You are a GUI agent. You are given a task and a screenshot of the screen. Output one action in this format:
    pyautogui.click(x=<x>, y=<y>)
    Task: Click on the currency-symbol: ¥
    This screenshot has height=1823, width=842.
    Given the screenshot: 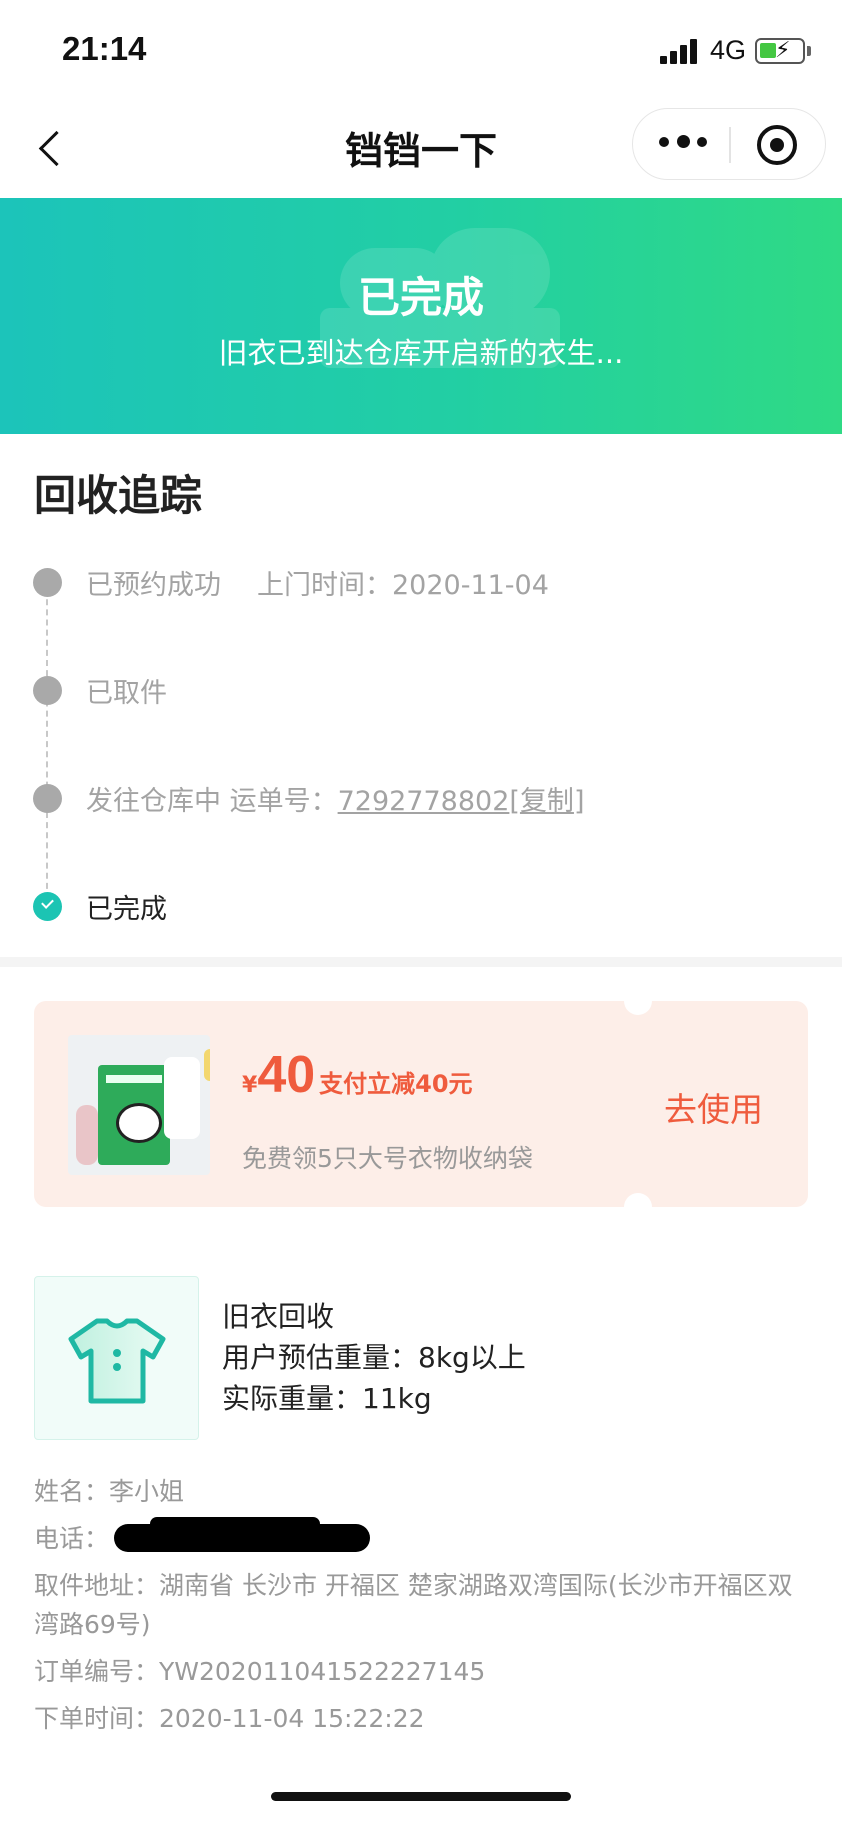 What is the action you would take?
    pyautogui.click(x=250, y=1085)
    